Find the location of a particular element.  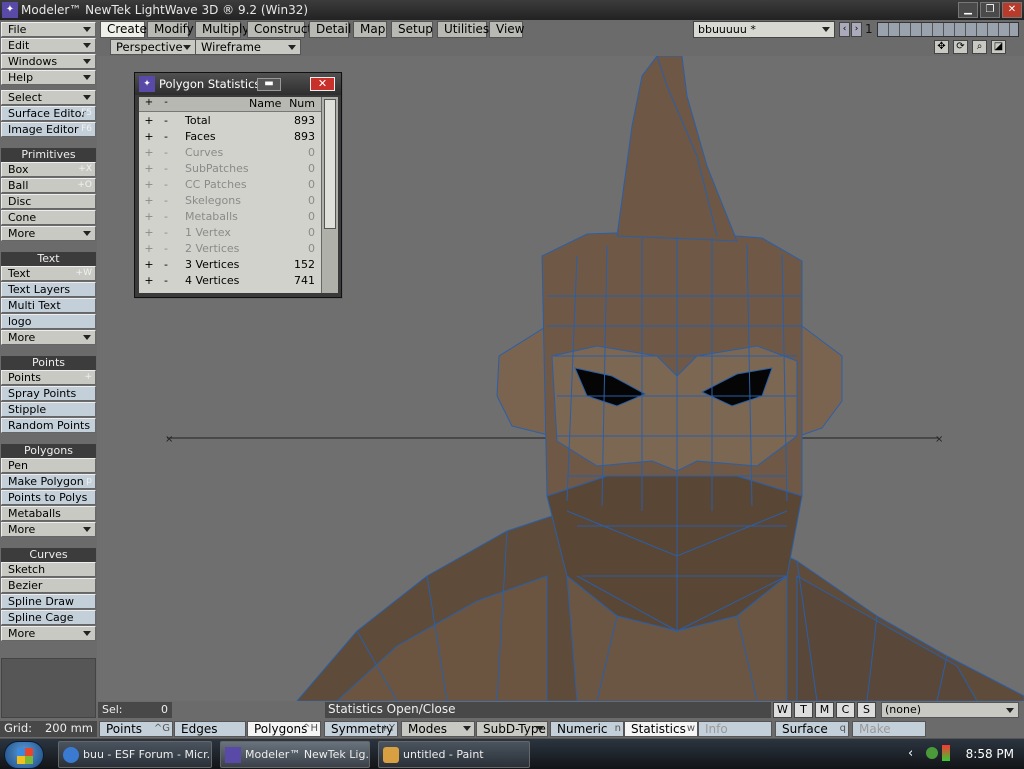

table-row: + - 1 Vertex 0 is located at coordinates (230, 233).